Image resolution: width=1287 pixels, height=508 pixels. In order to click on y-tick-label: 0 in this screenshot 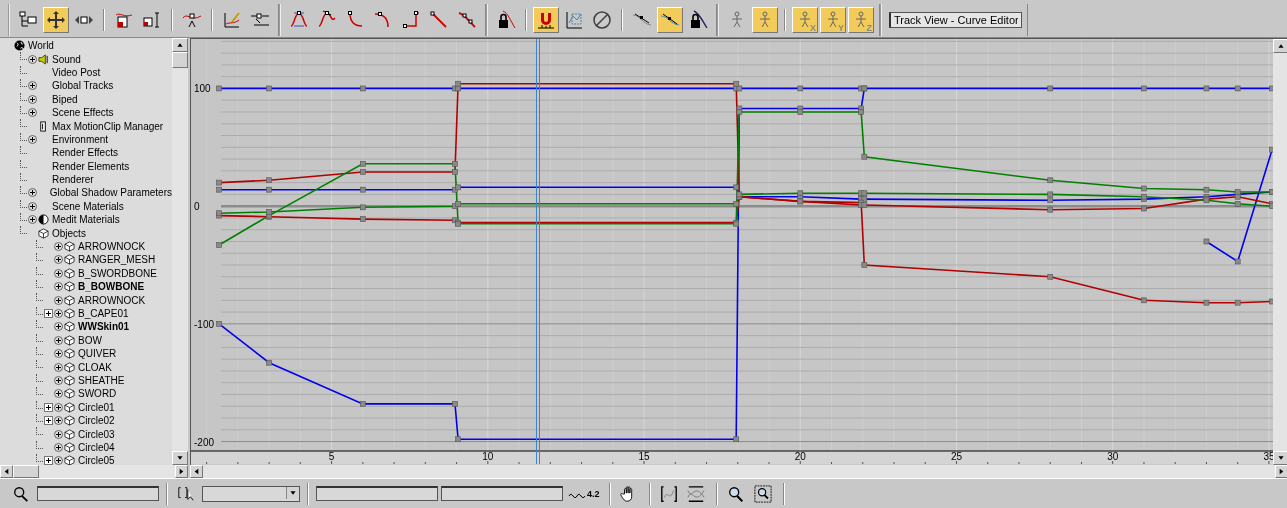, I will do `click(197, 207)`.